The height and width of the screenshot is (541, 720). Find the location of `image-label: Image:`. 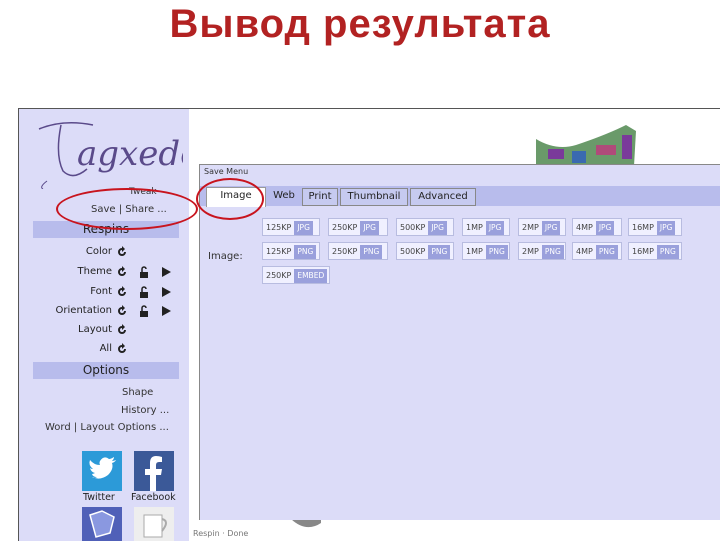

image-label: Image: is located at coordinates (225, 256).